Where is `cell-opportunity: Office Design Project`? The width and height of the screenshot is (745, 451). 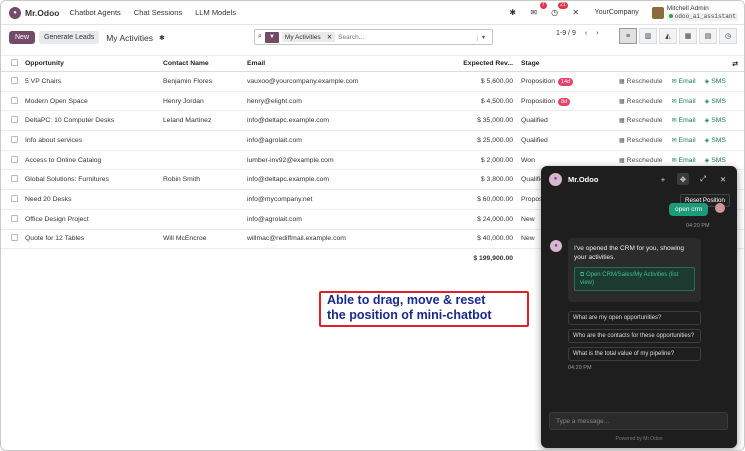
cell-opportunity: Office Design Project is located at coordinates (92, 219).